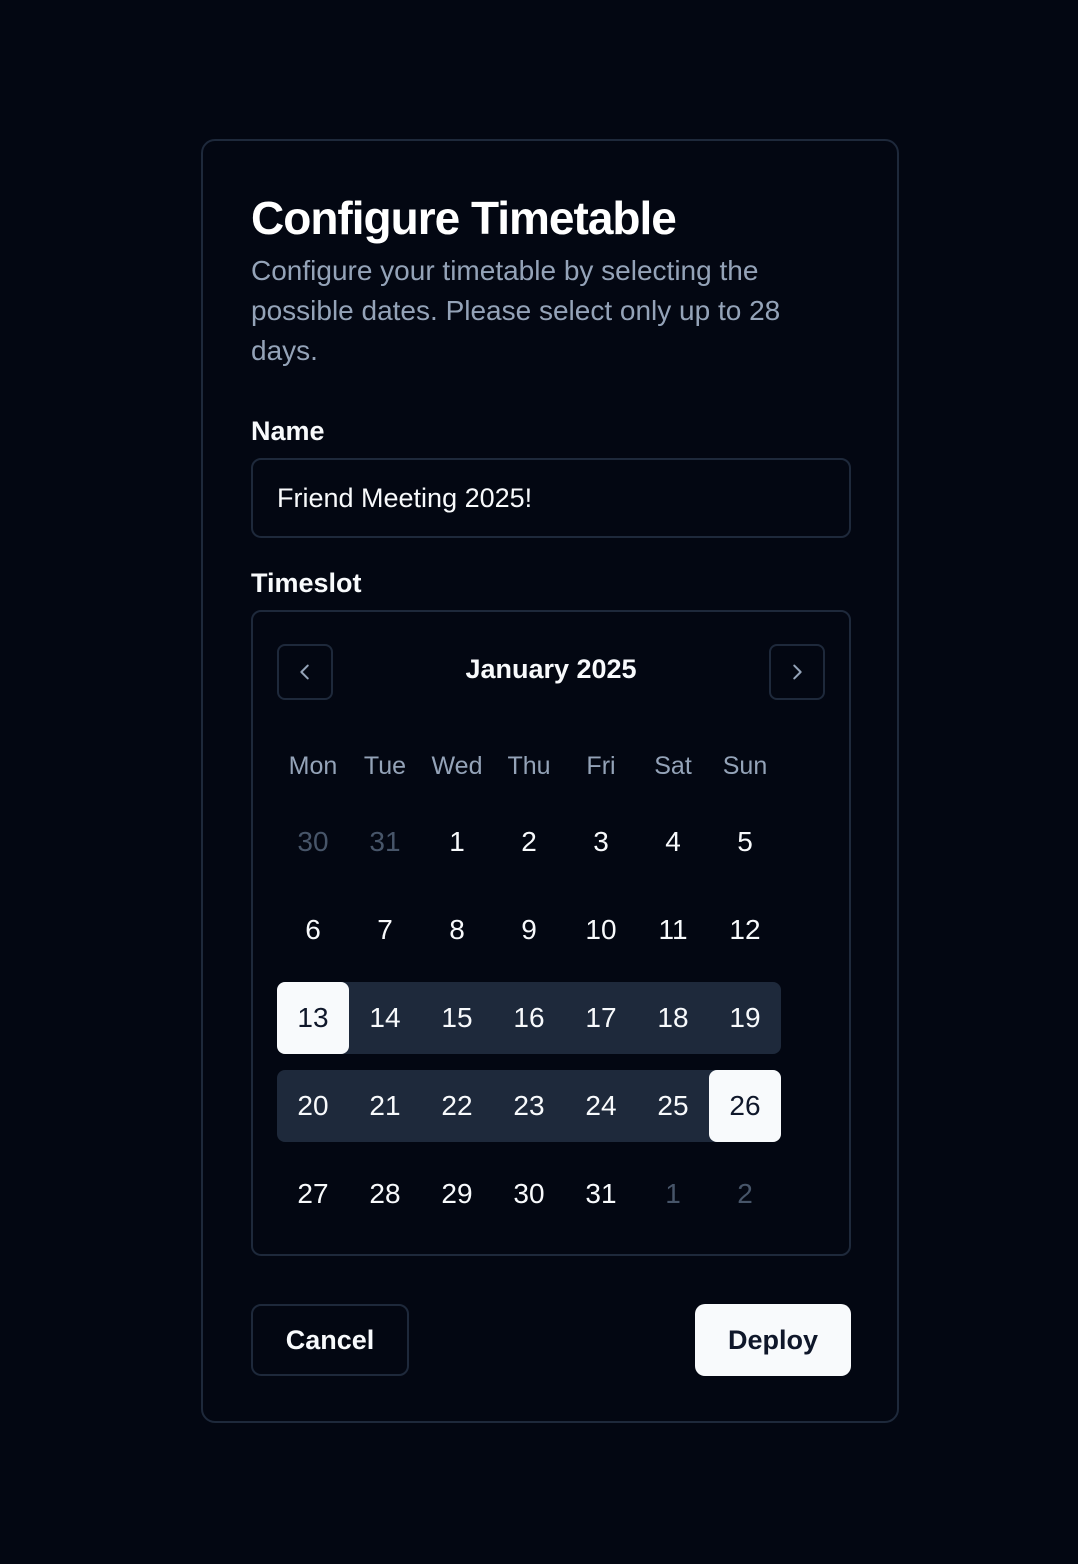 The height and width of the screenshot is (1564, 1078). I want to click on weekday-fri: Fri, so click(601, 766).